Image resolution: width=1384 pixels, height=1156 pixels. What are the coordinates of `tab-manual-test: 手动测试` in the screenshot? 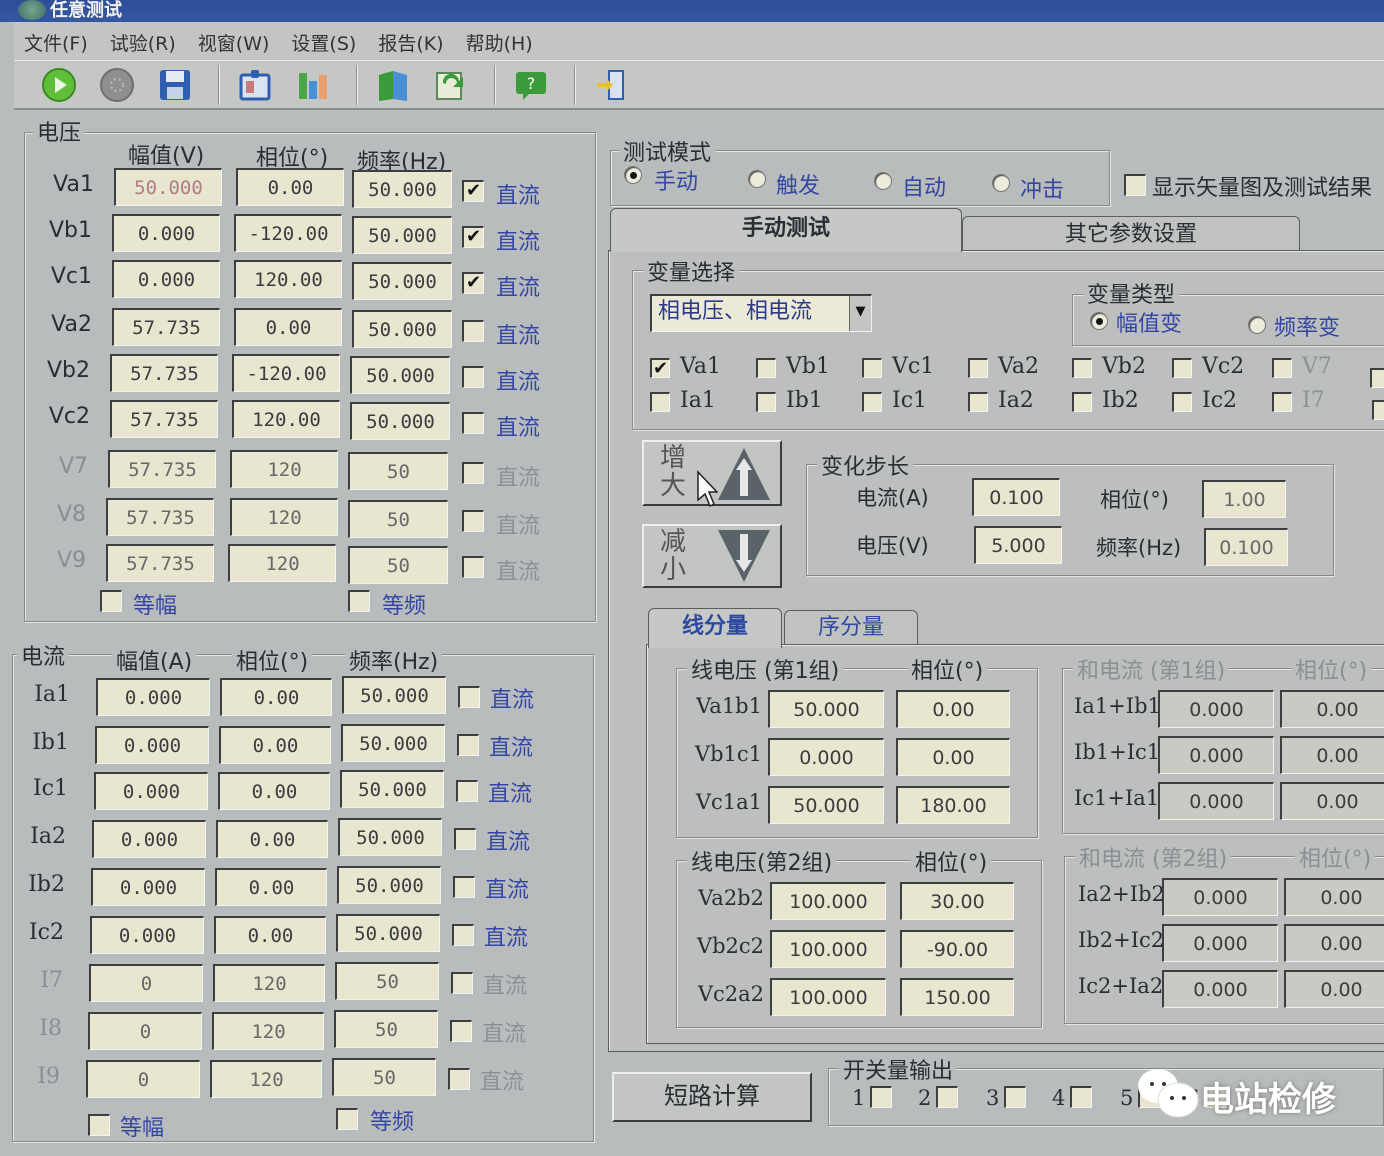 It's located at (786, 230).